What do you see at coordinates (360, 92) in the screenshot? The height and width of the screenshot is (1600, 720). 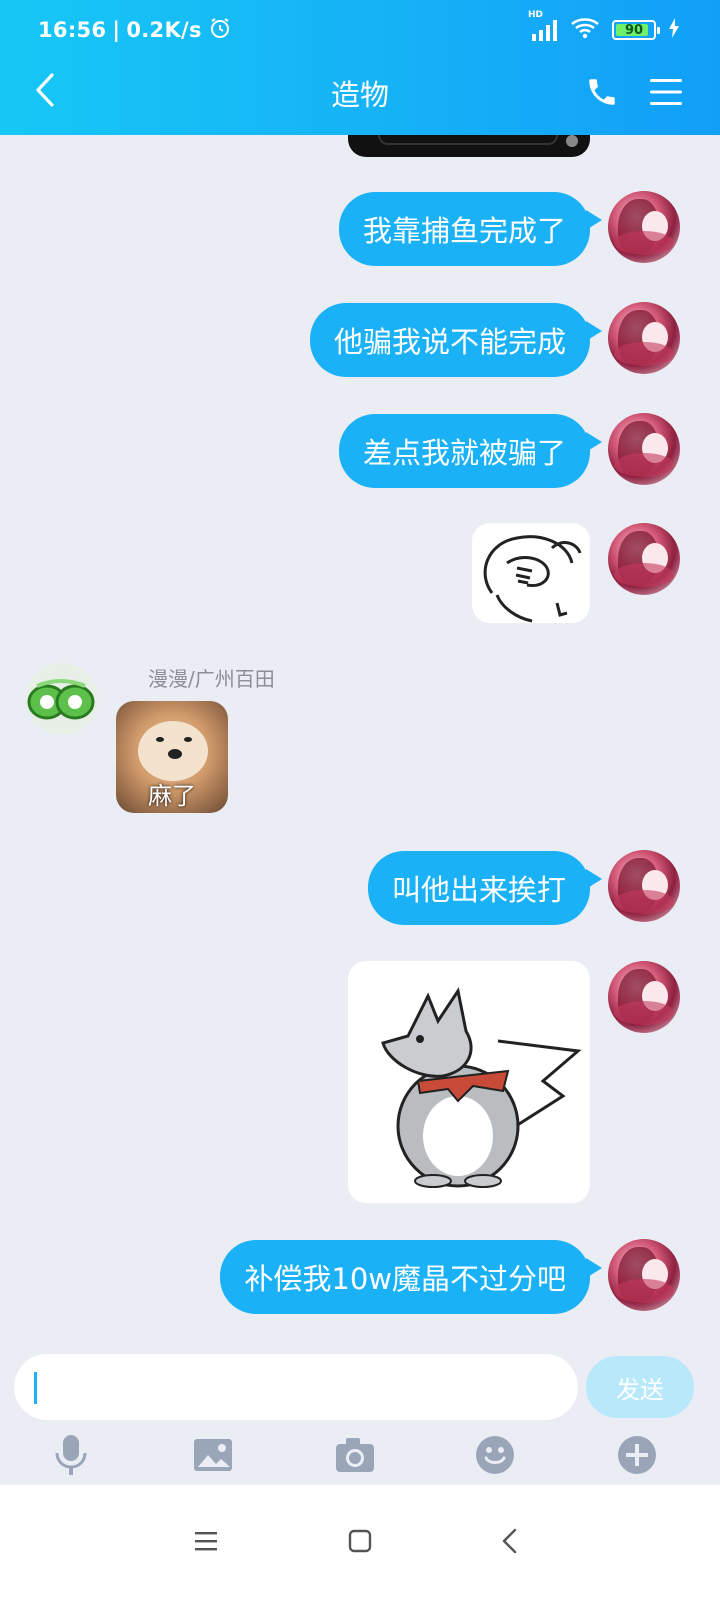 I see `nav-bar: 造物` at bounding box center [360, 92].